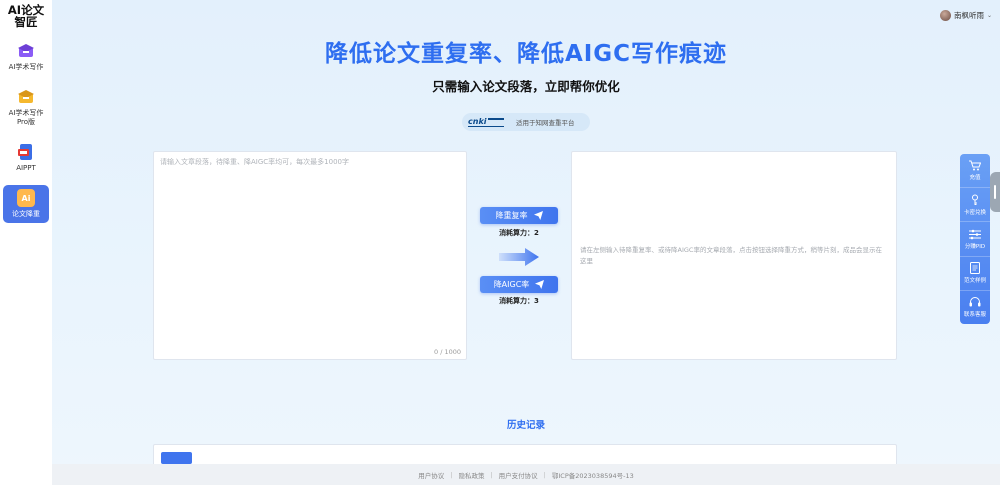 The image size is (1000, 485). I want to click on footer-link-payment-agreement: 用户支付协议, so click(518, 475).